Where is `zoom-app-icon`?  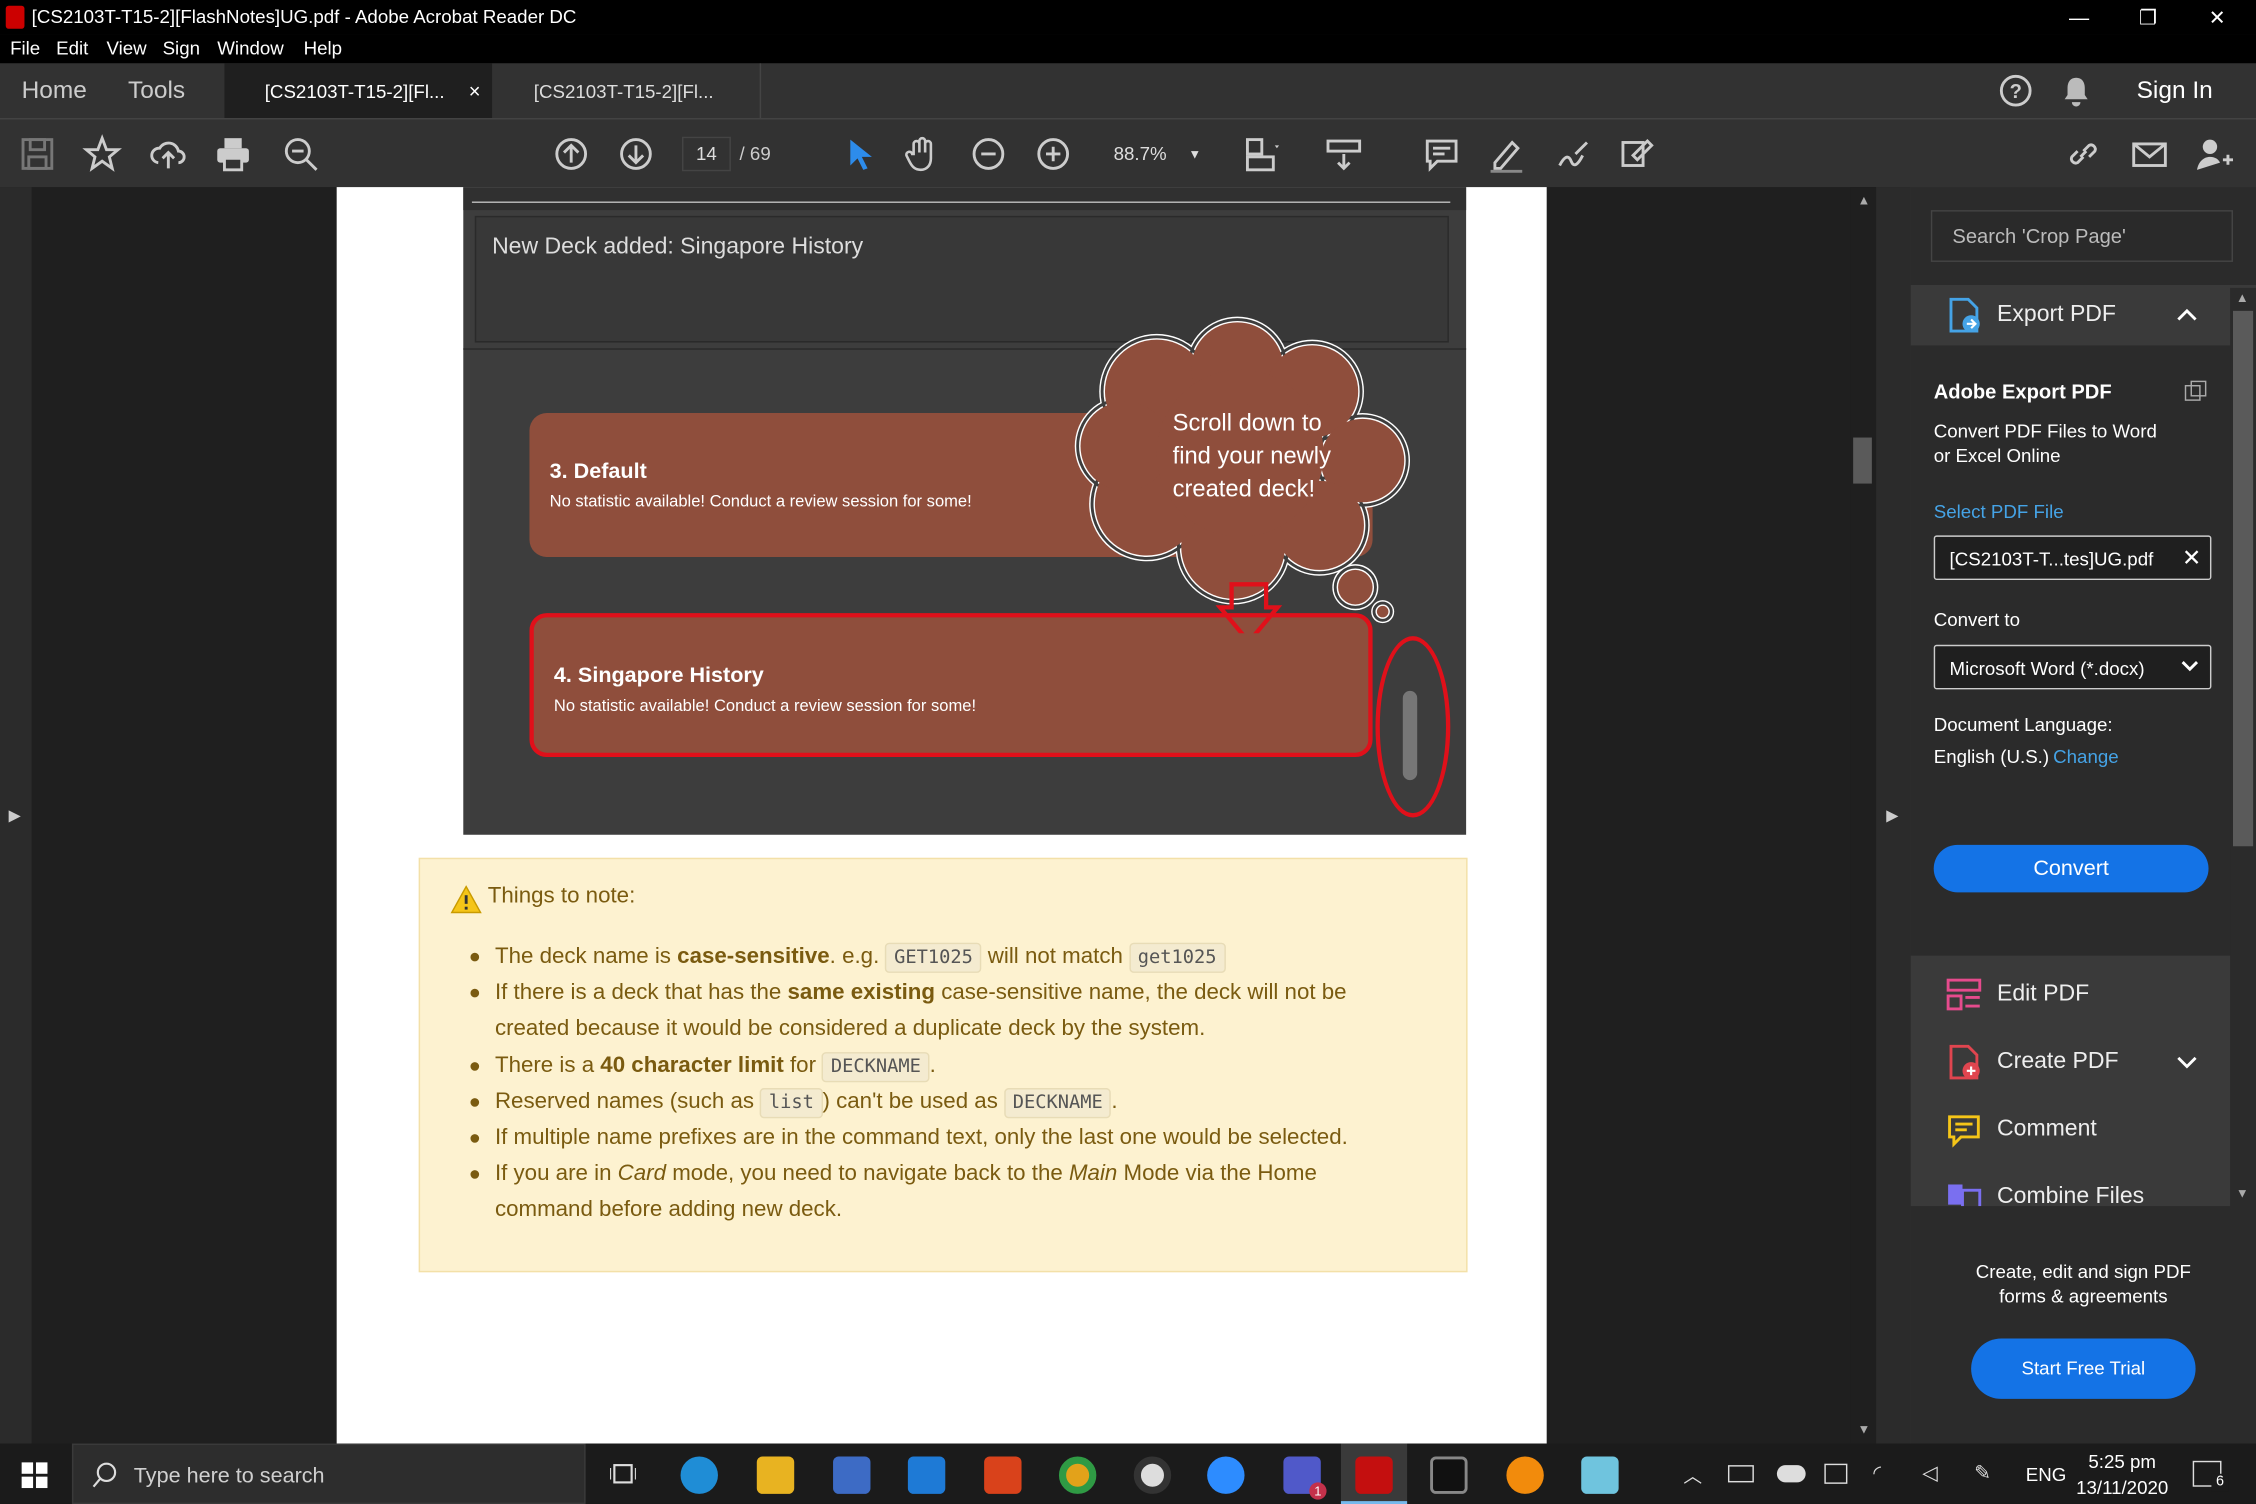 zoom-app-icon is located at coordinates (1226, 1475).